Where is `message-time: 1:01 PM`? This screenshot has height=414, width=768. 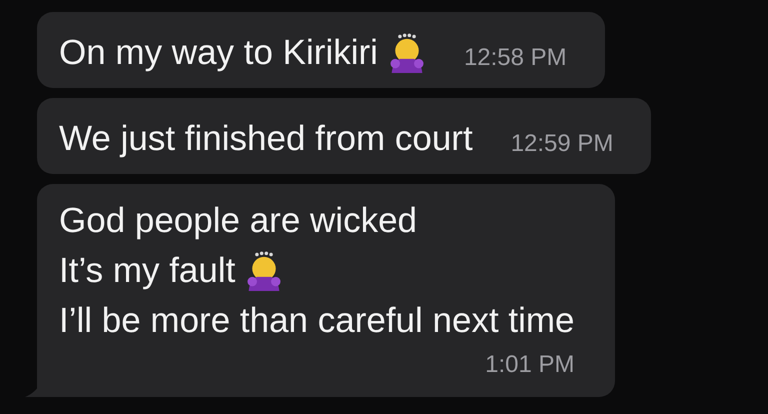 message-time: 1:01 PM is located at coordinates (530, 365).